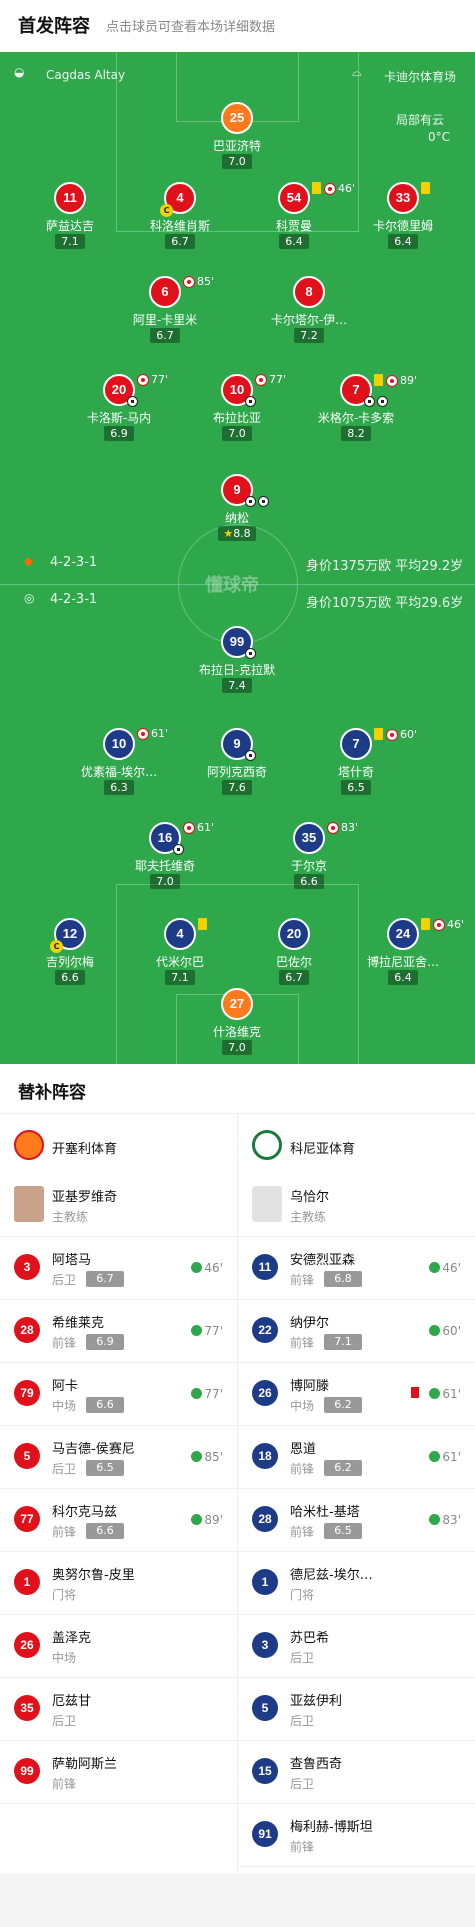 The width and height of the screenshot is (475, 1927). I want to click on coach-row: 亚基罗维奇 主教练, so click(118, 1205).